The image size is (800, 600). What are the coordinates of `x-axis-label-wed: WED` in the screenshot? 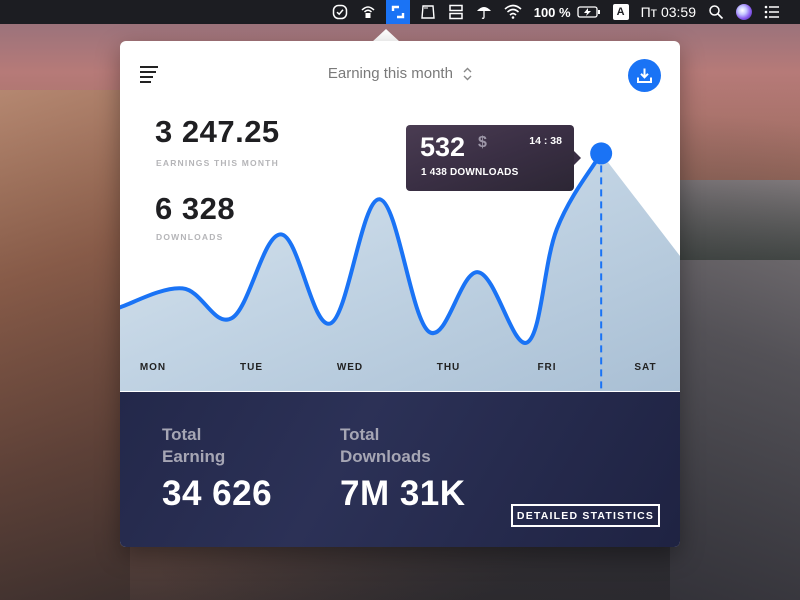 It's located at (350, 367).